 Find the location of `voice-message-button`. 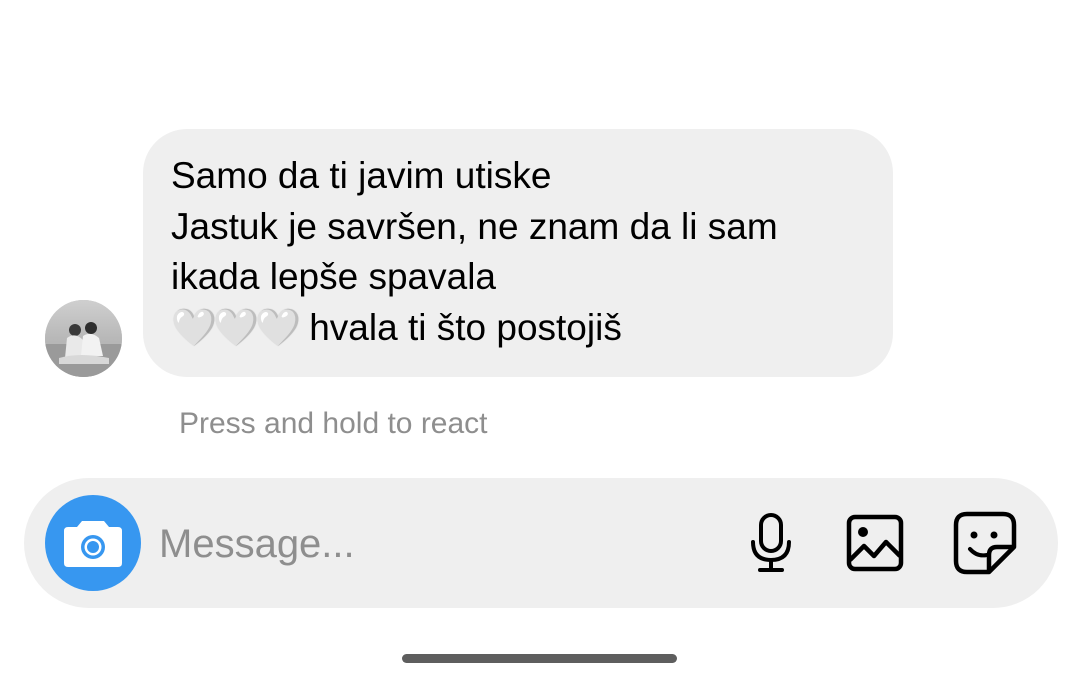

voice-message-button is located at coordinates (771, 543).